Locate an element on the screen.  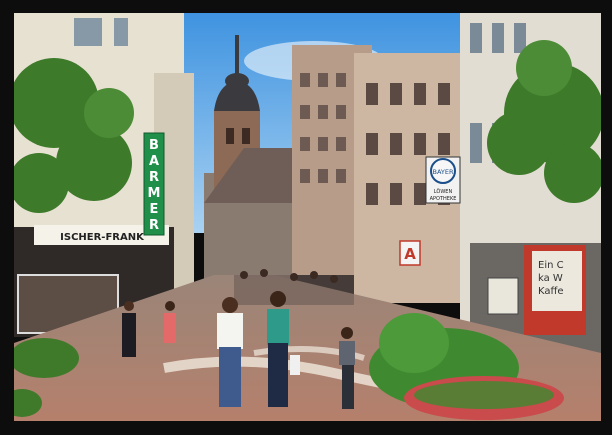
woman-pink is located at coordinates (170, 322).